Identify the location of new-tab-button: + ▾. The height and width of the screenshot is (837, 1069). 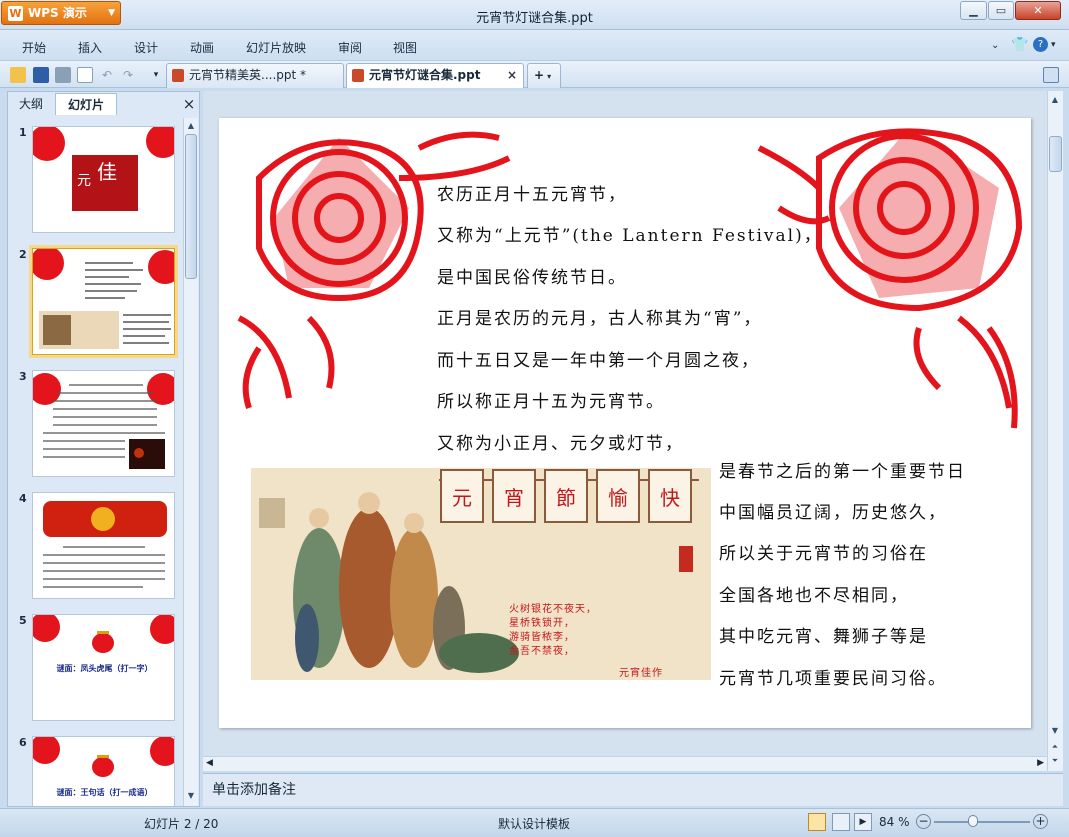
(544, 75).